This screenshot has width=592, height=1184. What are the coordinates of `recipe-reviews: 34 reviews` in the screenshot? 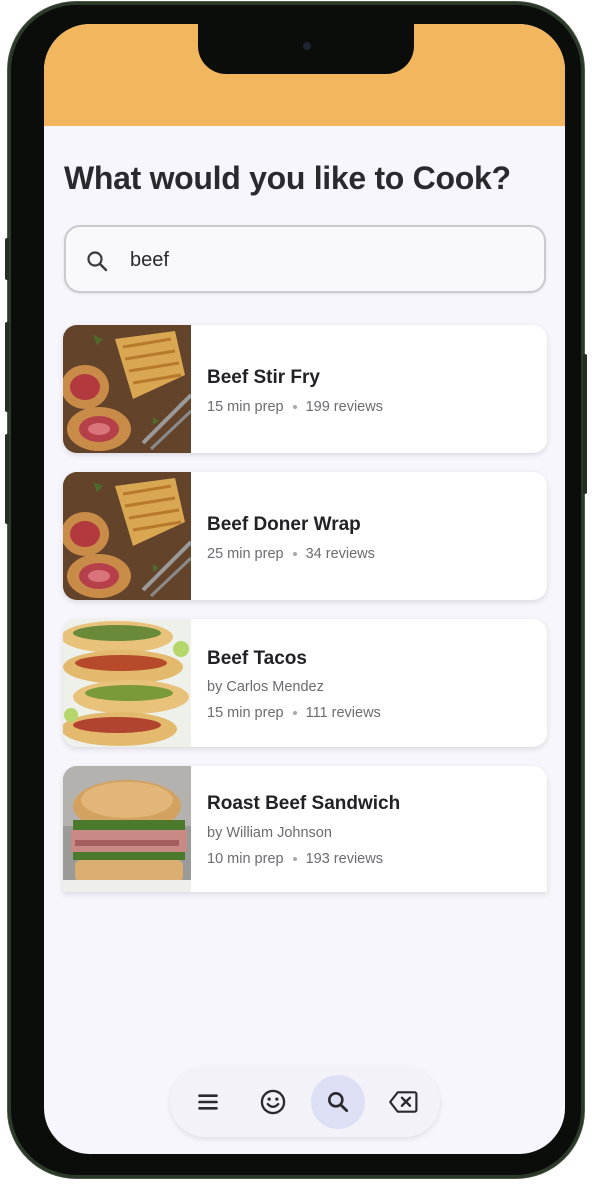 It's located at (340, 554).